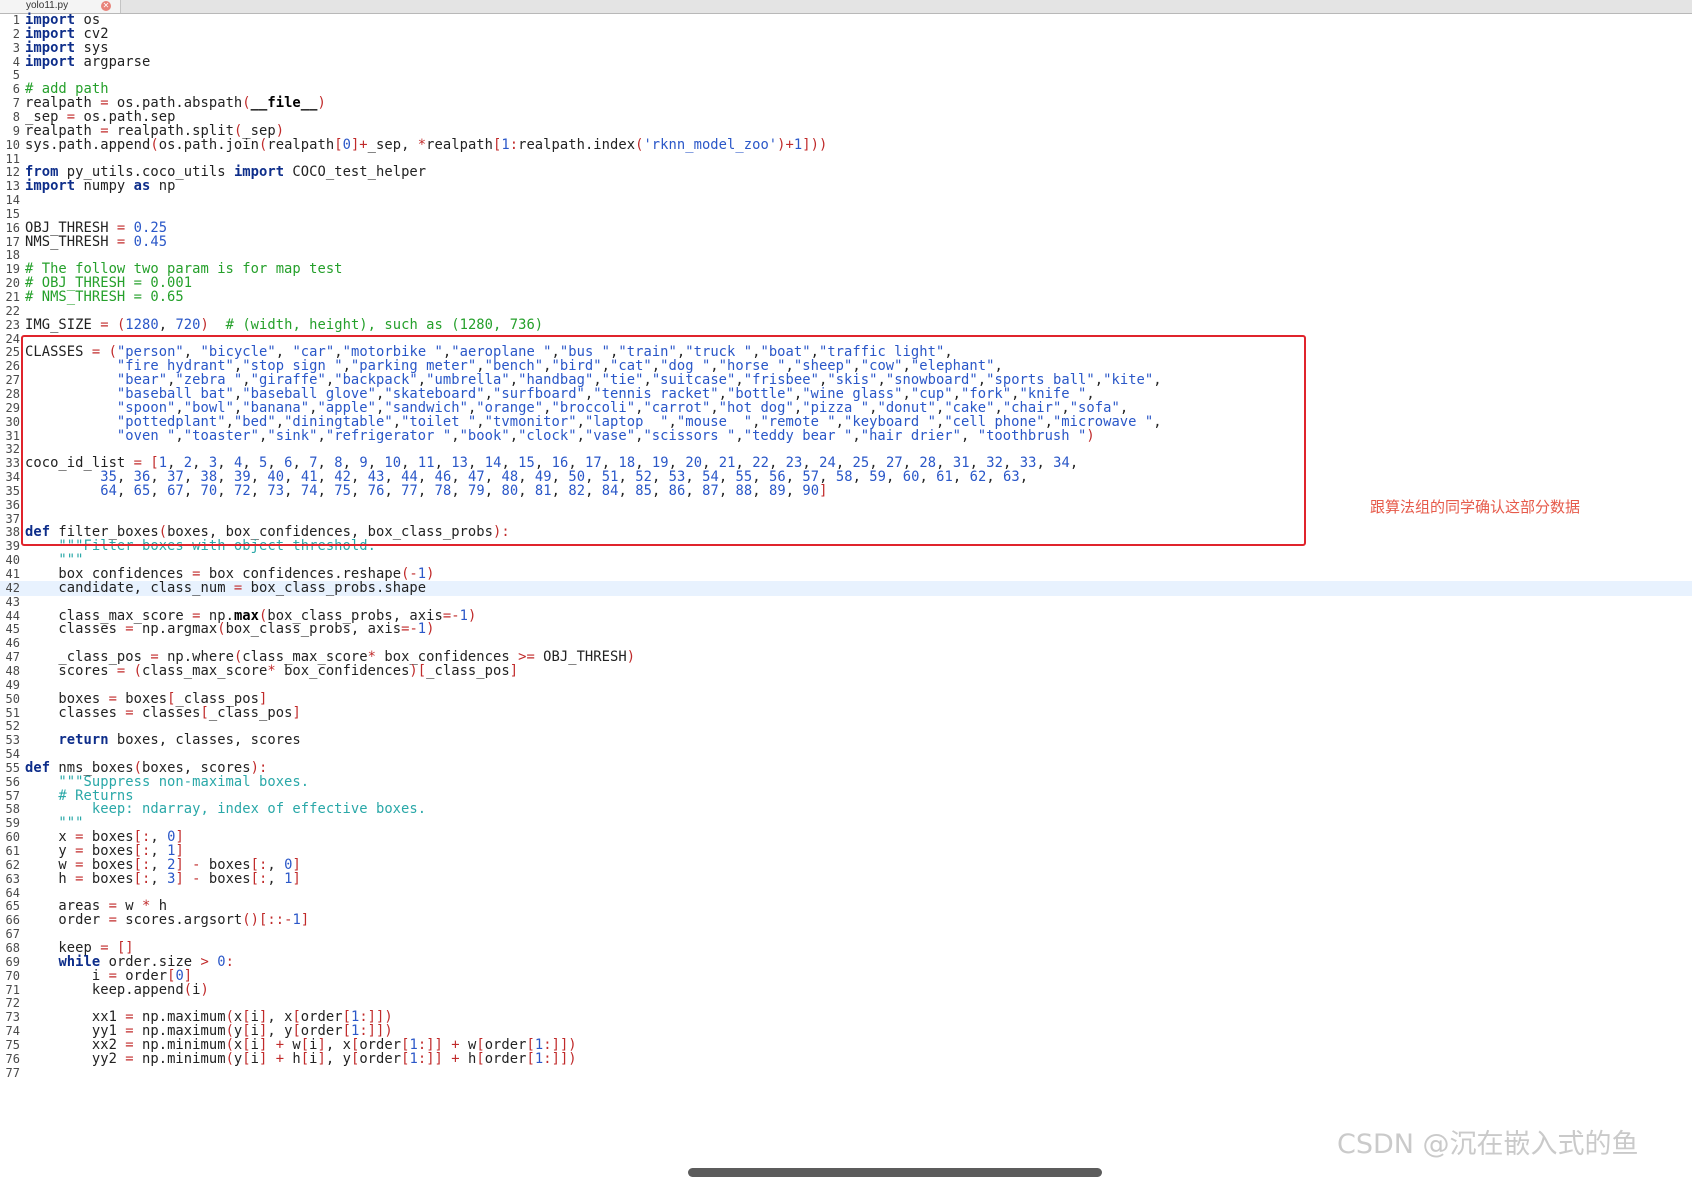  Describe the element at coordinates (16, 103) in the screenshot. I see `line-number: 7` at that location.